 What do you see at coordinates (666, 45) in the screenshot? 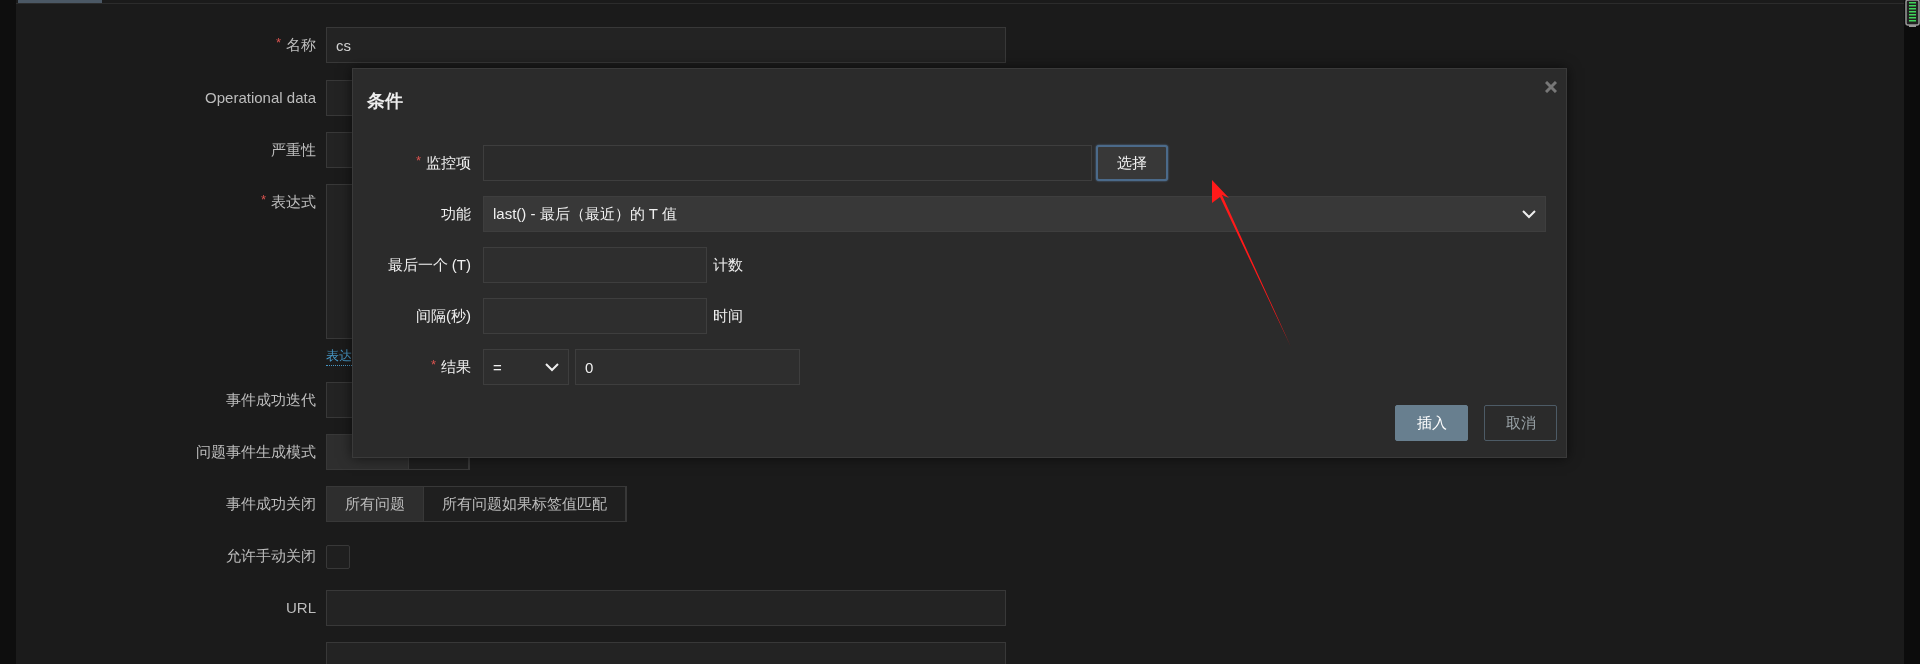
I see `input-field: cs` at bounding box center [666, 45].